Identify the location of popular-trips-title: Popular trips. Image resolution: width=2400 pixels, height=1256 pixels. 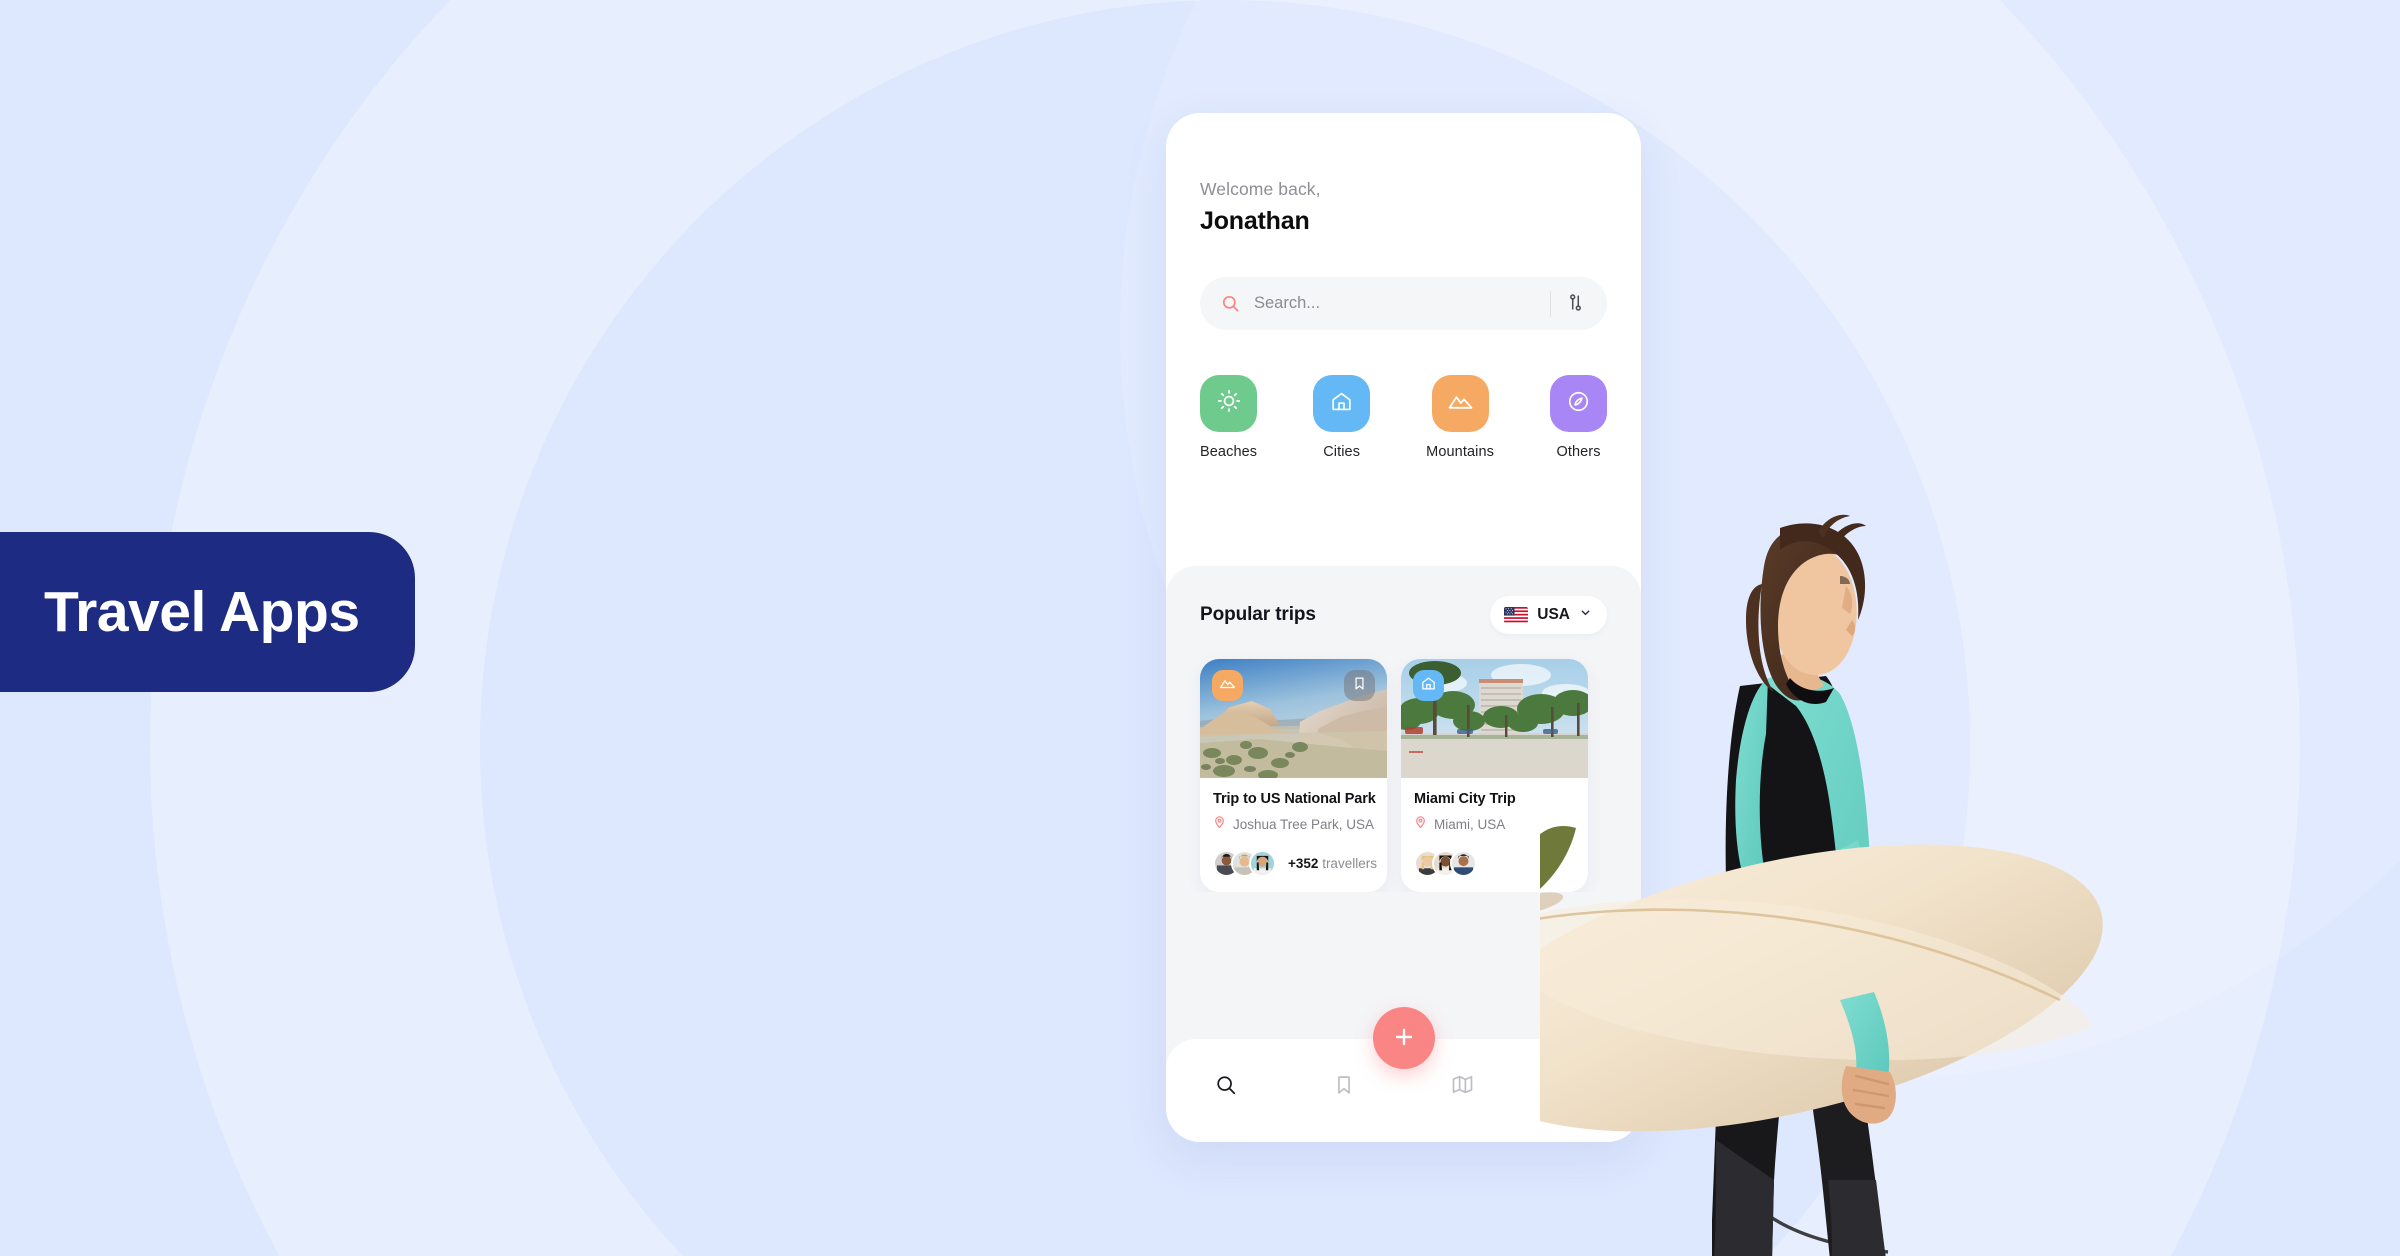
(1258, 614).